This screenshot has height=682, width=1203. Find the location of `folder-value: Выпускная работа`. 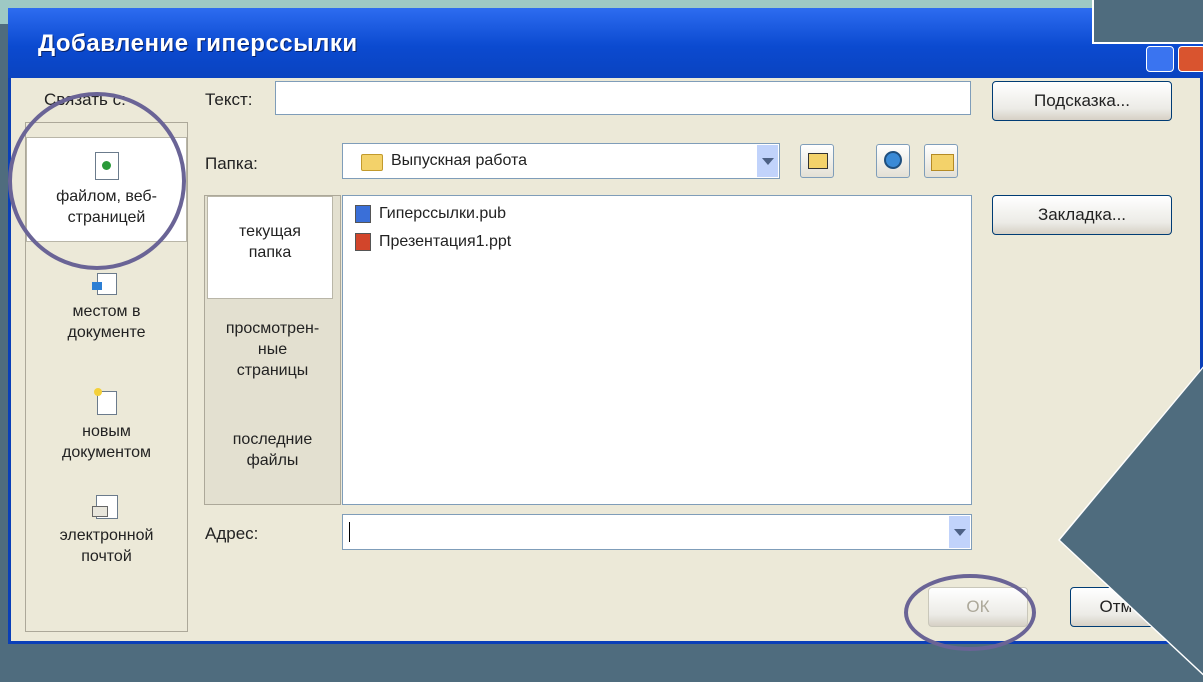

folder-value: Выпускная работа is located at coordinates (459, 160).